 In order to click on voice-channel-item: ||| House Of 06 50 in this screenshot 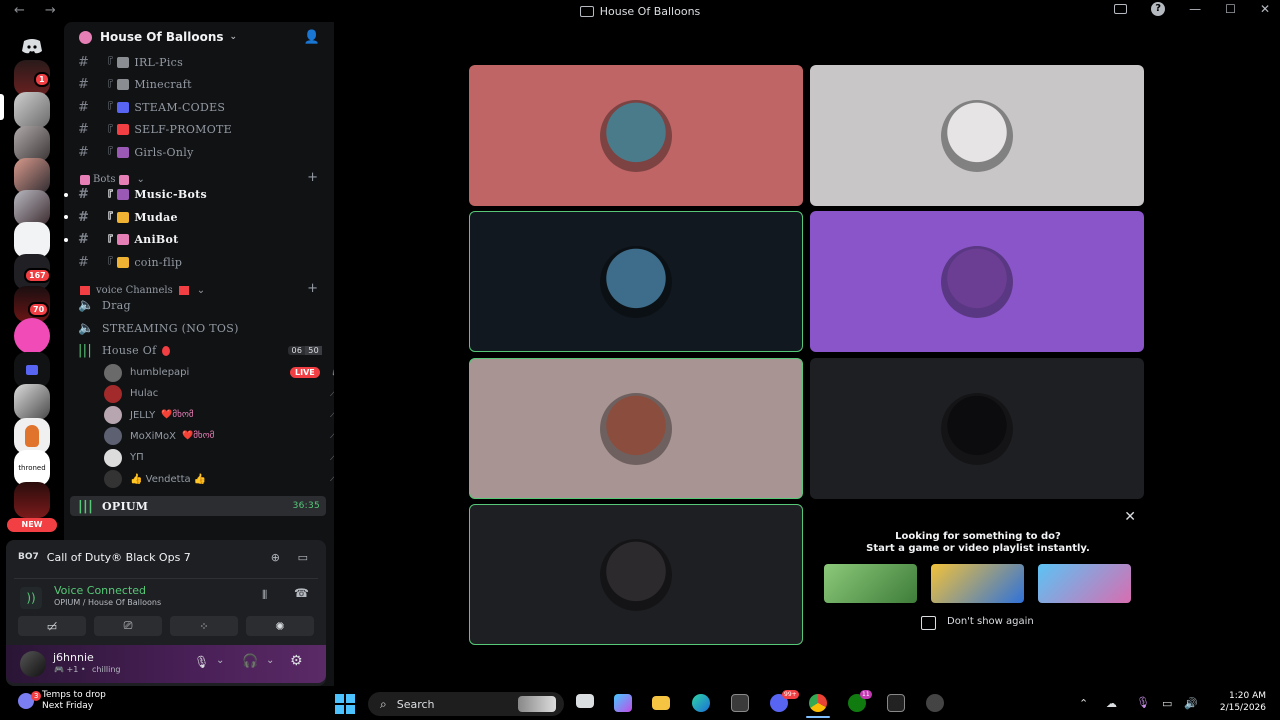, I will do `click(200, 351)`.